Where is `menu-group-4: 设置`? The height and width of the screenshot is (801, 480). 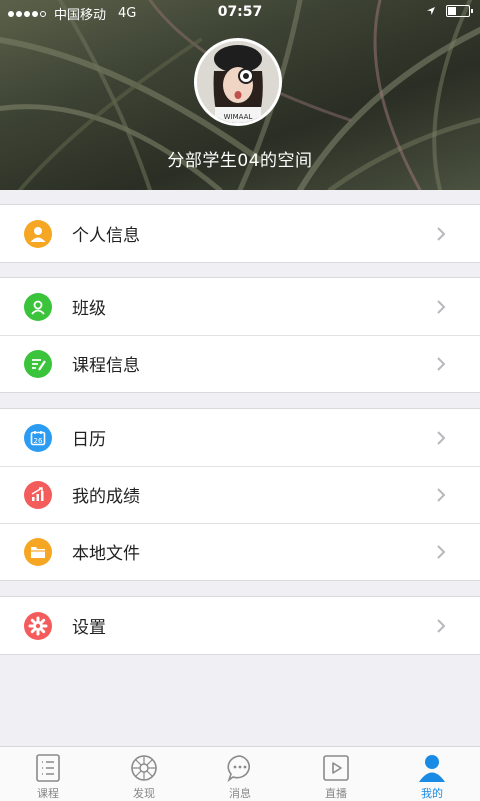
menu-group-4: 设置 is located at coordinates (240, 625).